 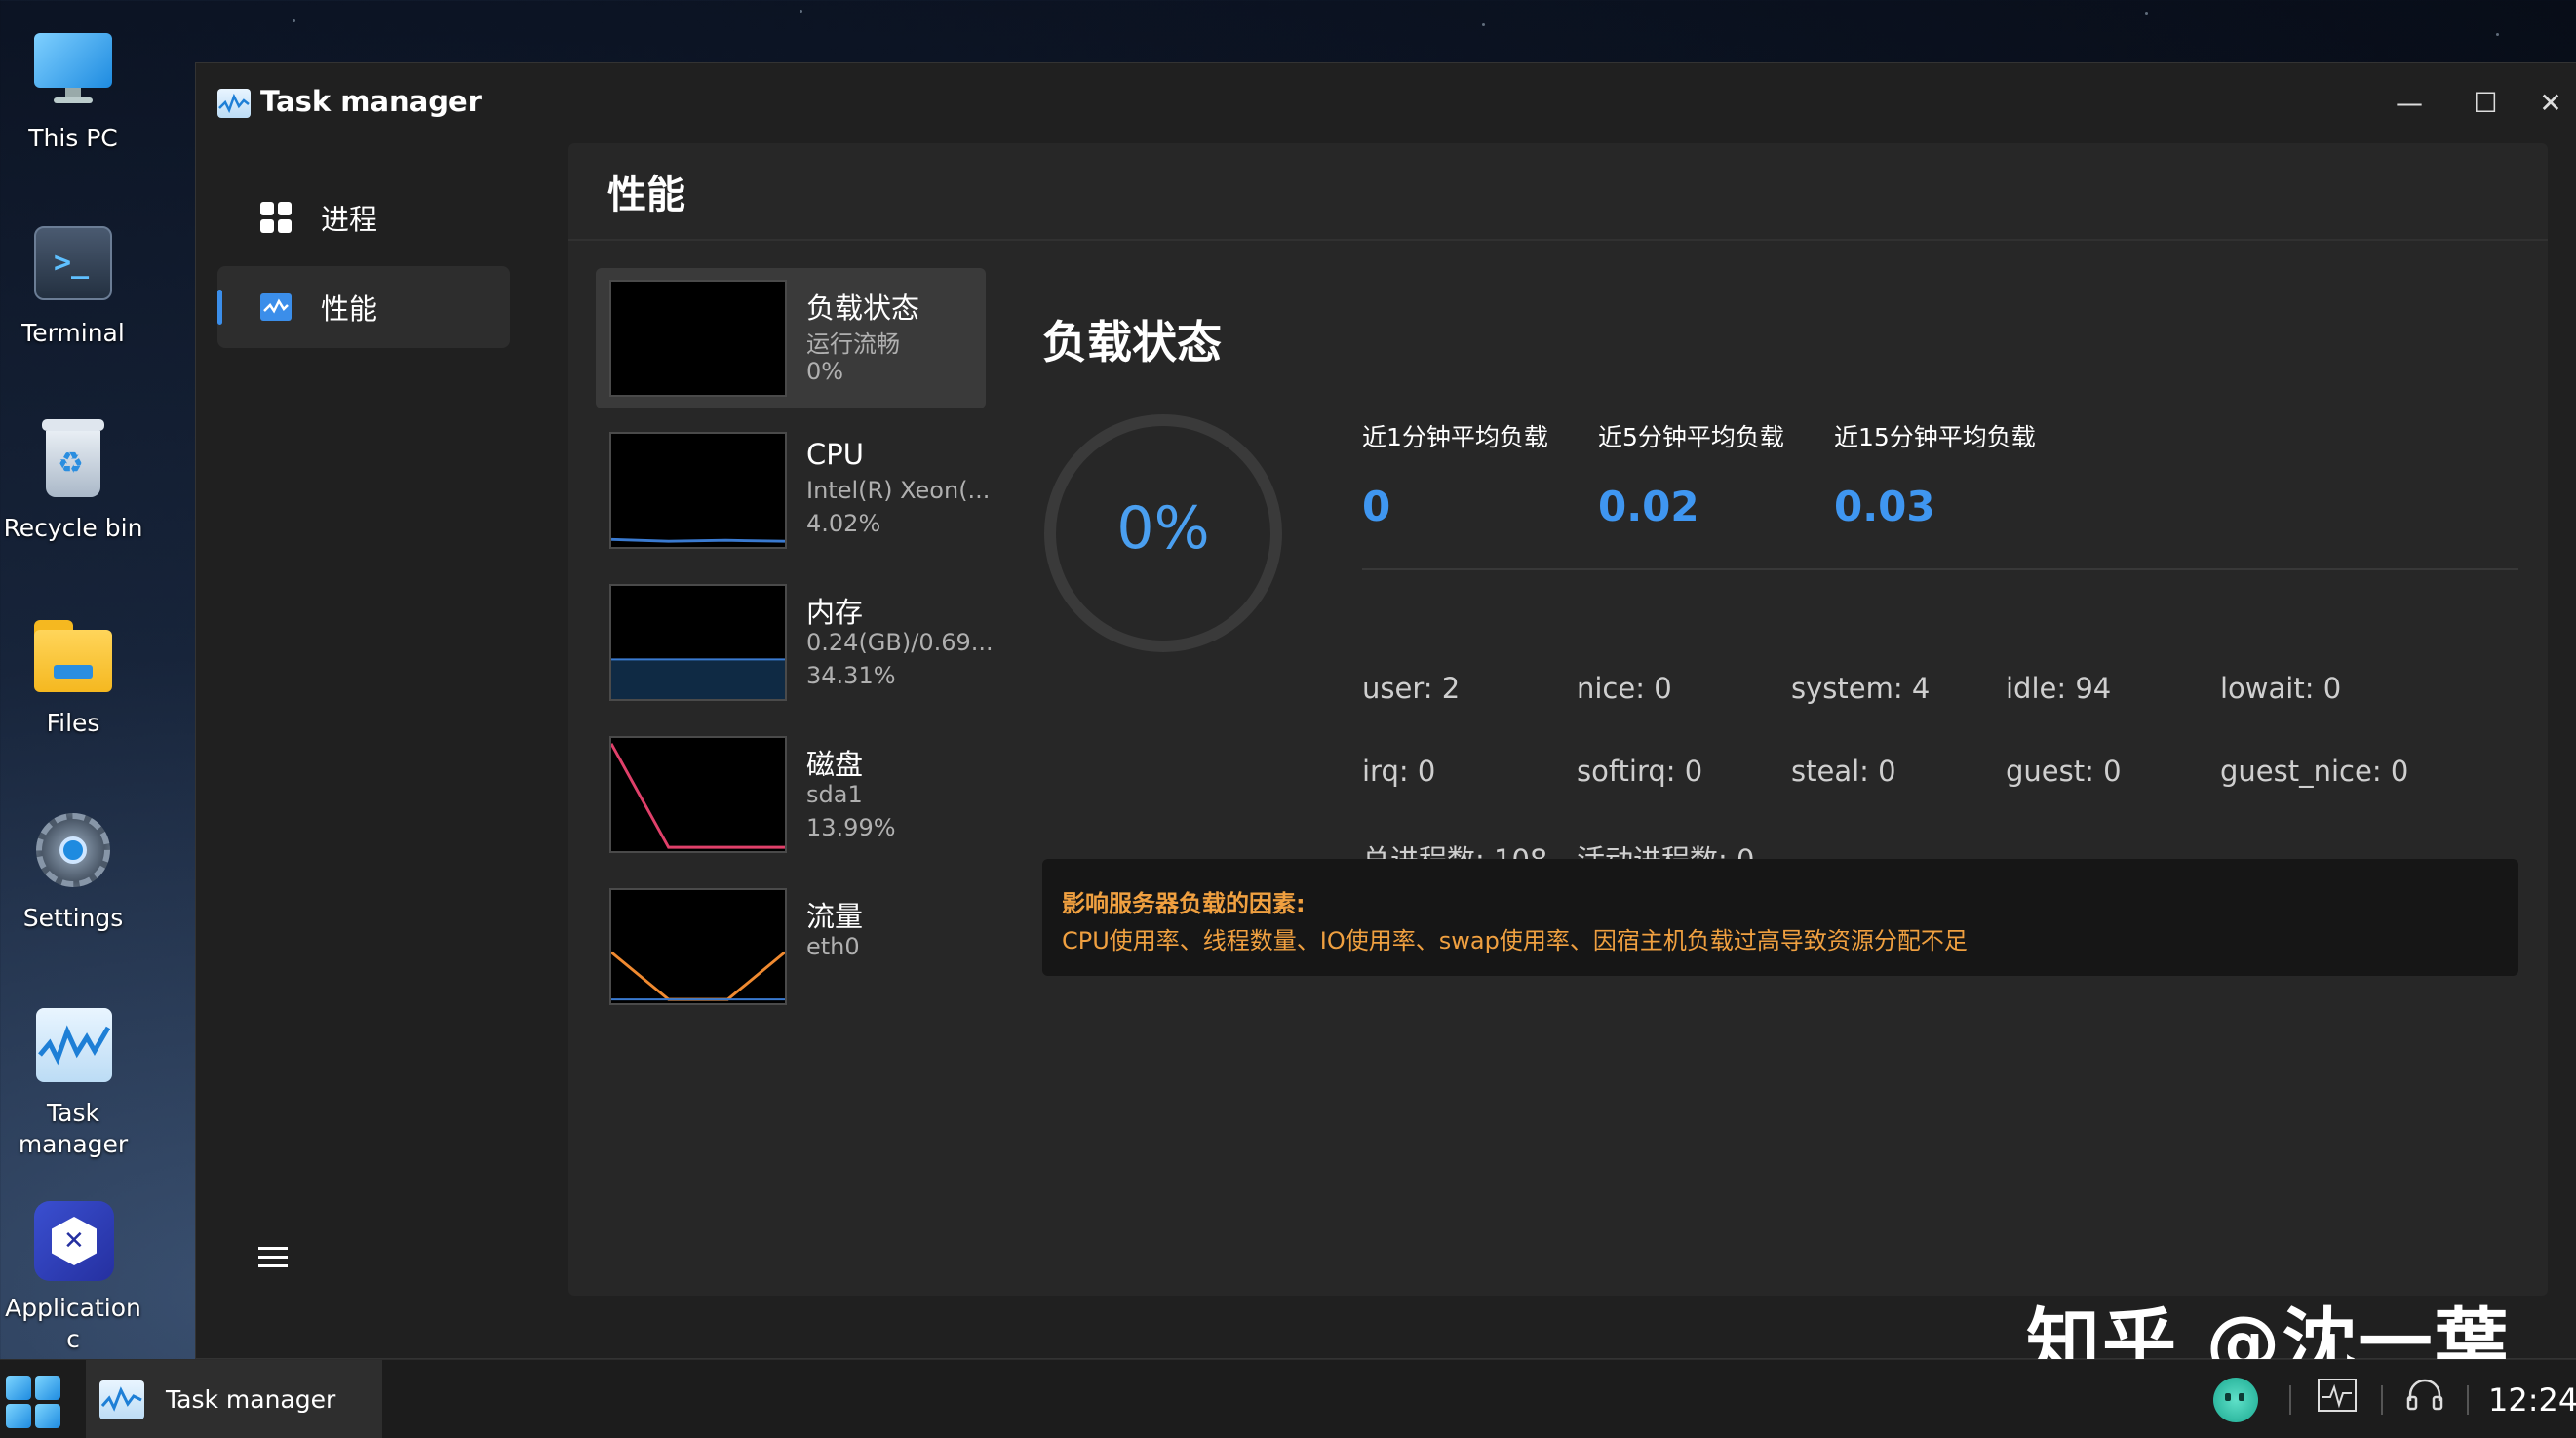 What do you see at coordinates (2236, 1400) in the screenshot?
I see `assistant-icon` at bounding box center [2236, 1400].